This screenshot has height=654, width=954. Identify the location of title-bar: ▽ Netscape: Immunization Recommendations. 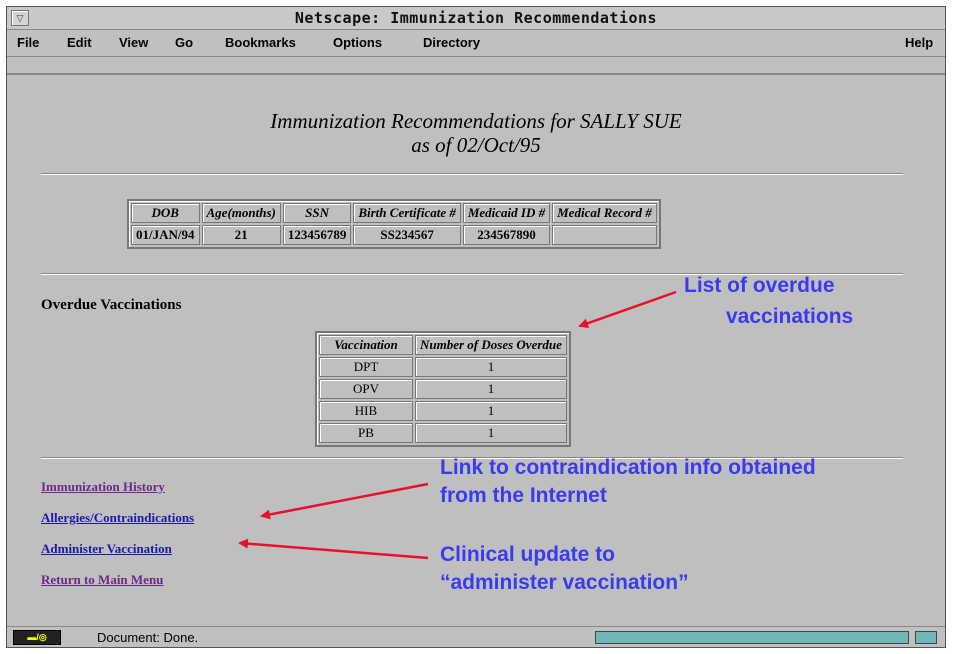
(476, 18).